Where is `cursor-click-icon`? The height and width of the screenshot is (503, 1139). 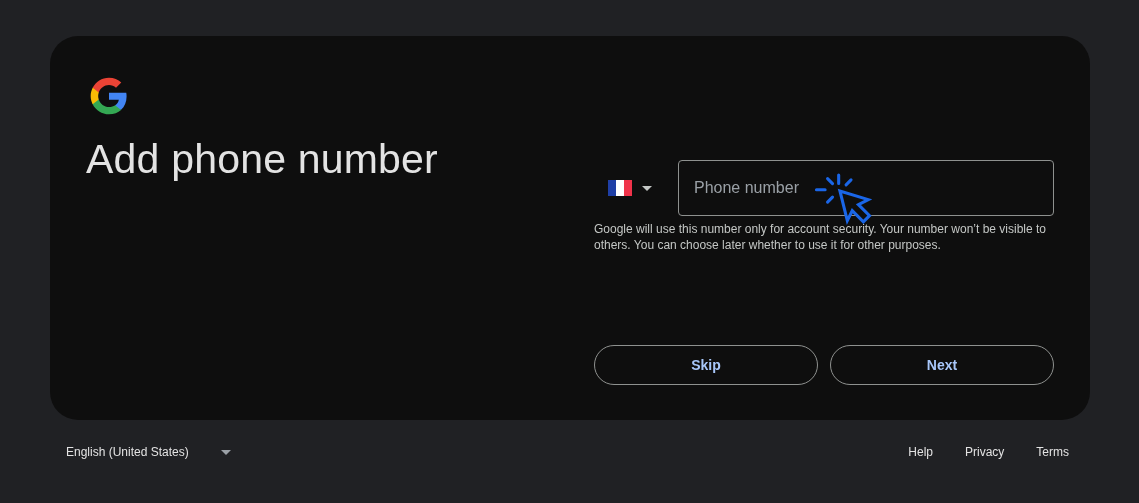 cursor-click-icon is located at coordinates (843, 199).